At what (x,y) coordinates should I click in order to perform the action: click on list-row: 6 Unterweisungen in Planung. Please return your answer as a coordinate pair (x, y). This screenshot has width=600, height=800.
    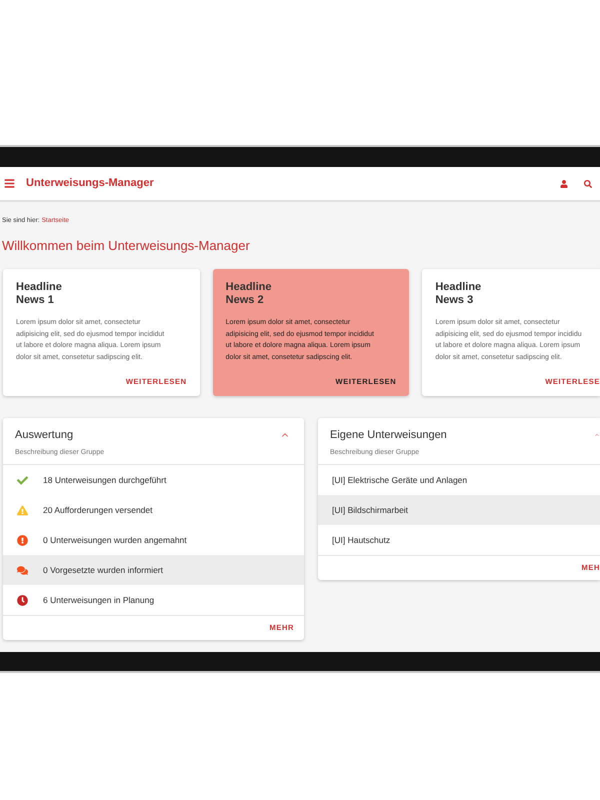
    Looking at the image, I should click on (153, 600).